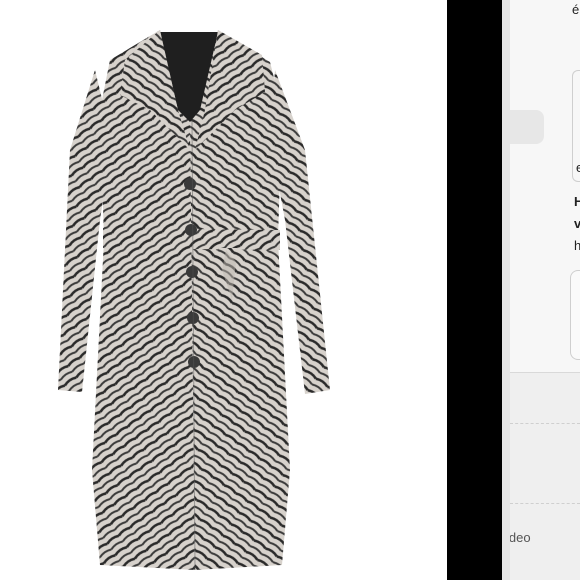 This screenshot has height=580, width=580. Describe the element at coordinates (545, 186) in the screenshot. I see `panel-card: é e H v h` at that location.